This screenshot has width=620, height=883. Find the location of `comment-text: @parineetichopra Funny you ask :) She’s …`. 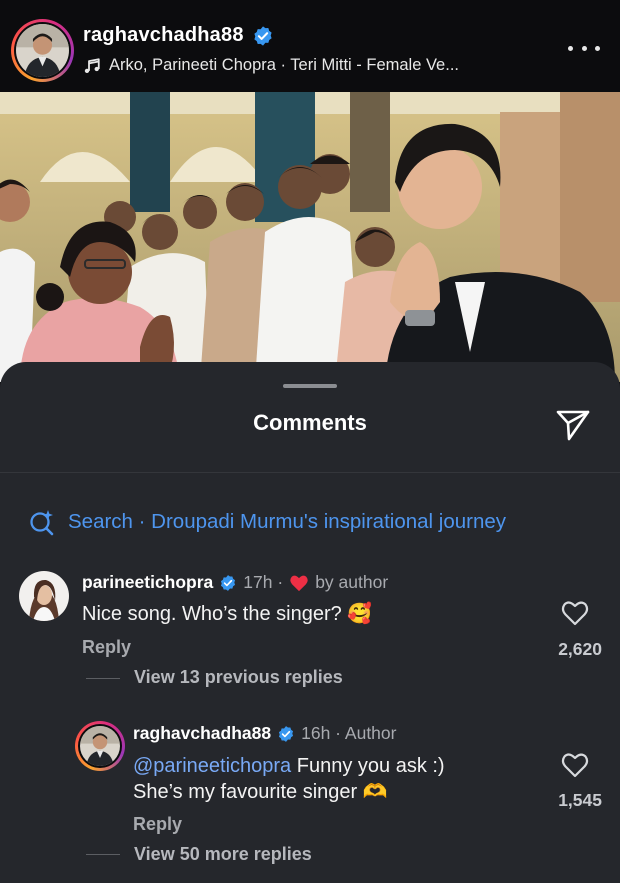

comment-text: @parineetichopra Funny you ask :) She’s … is located at coordinates (289, 779).